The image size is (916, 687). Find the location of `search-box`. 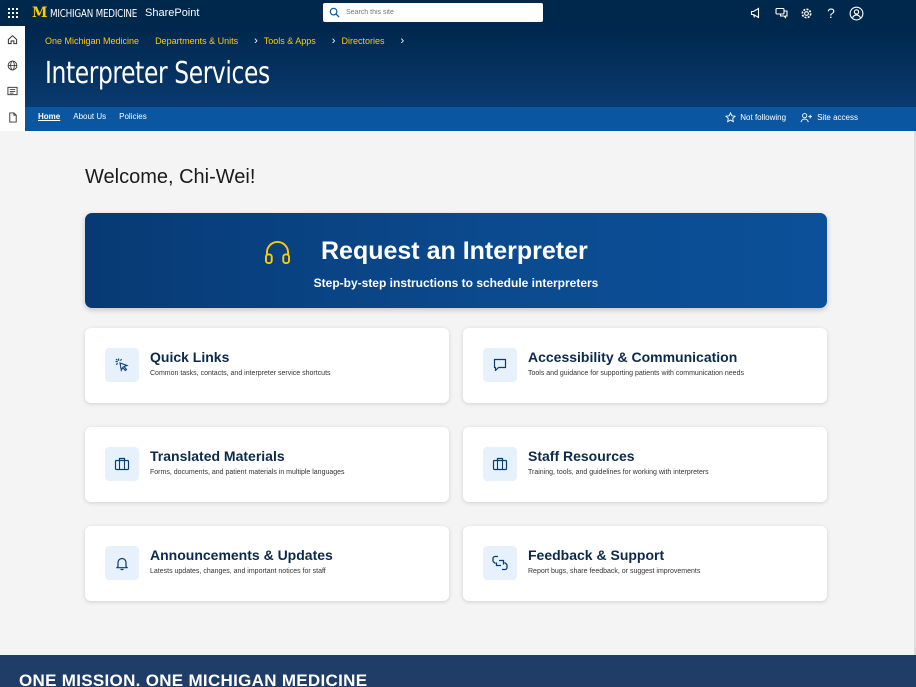

search-box is located at coordinates (433, 12).